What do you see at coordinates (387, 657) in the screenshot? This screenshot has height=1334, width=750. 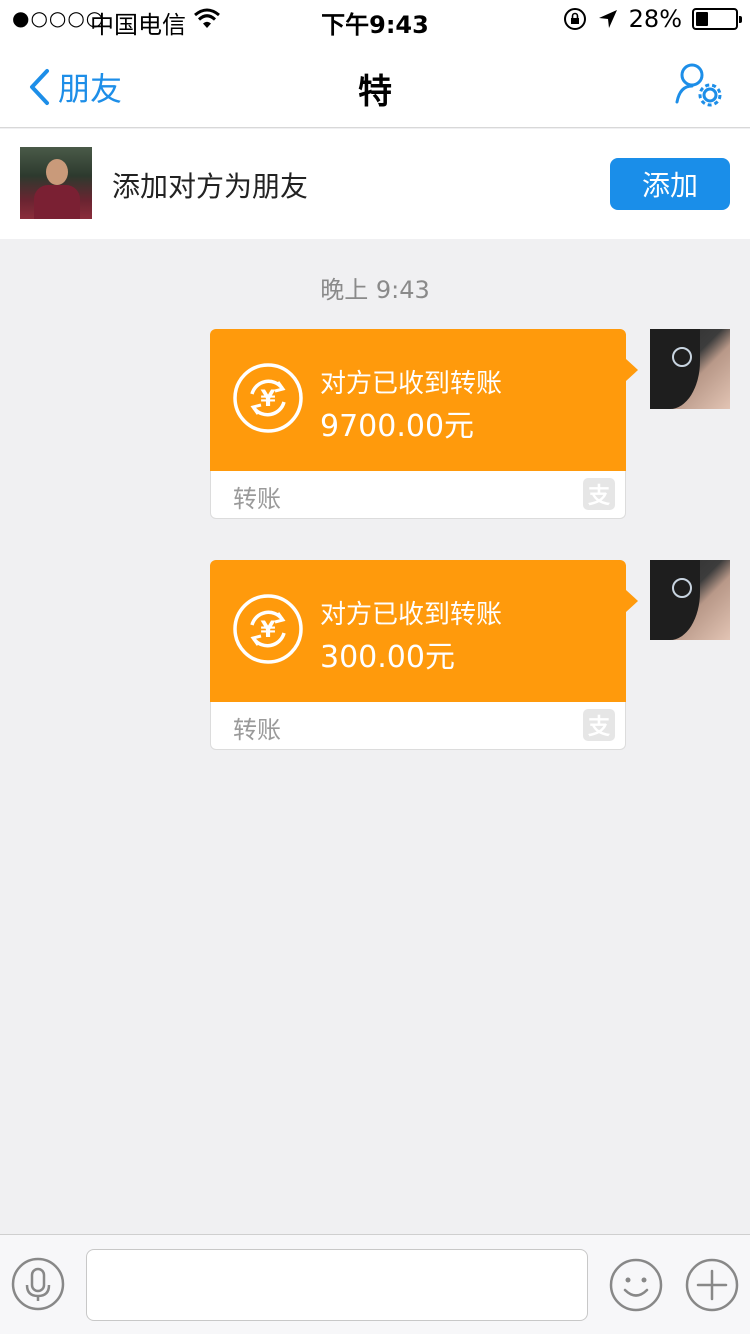 I see `transfer-amount: 300.00元` at bounding box center [387, 657].